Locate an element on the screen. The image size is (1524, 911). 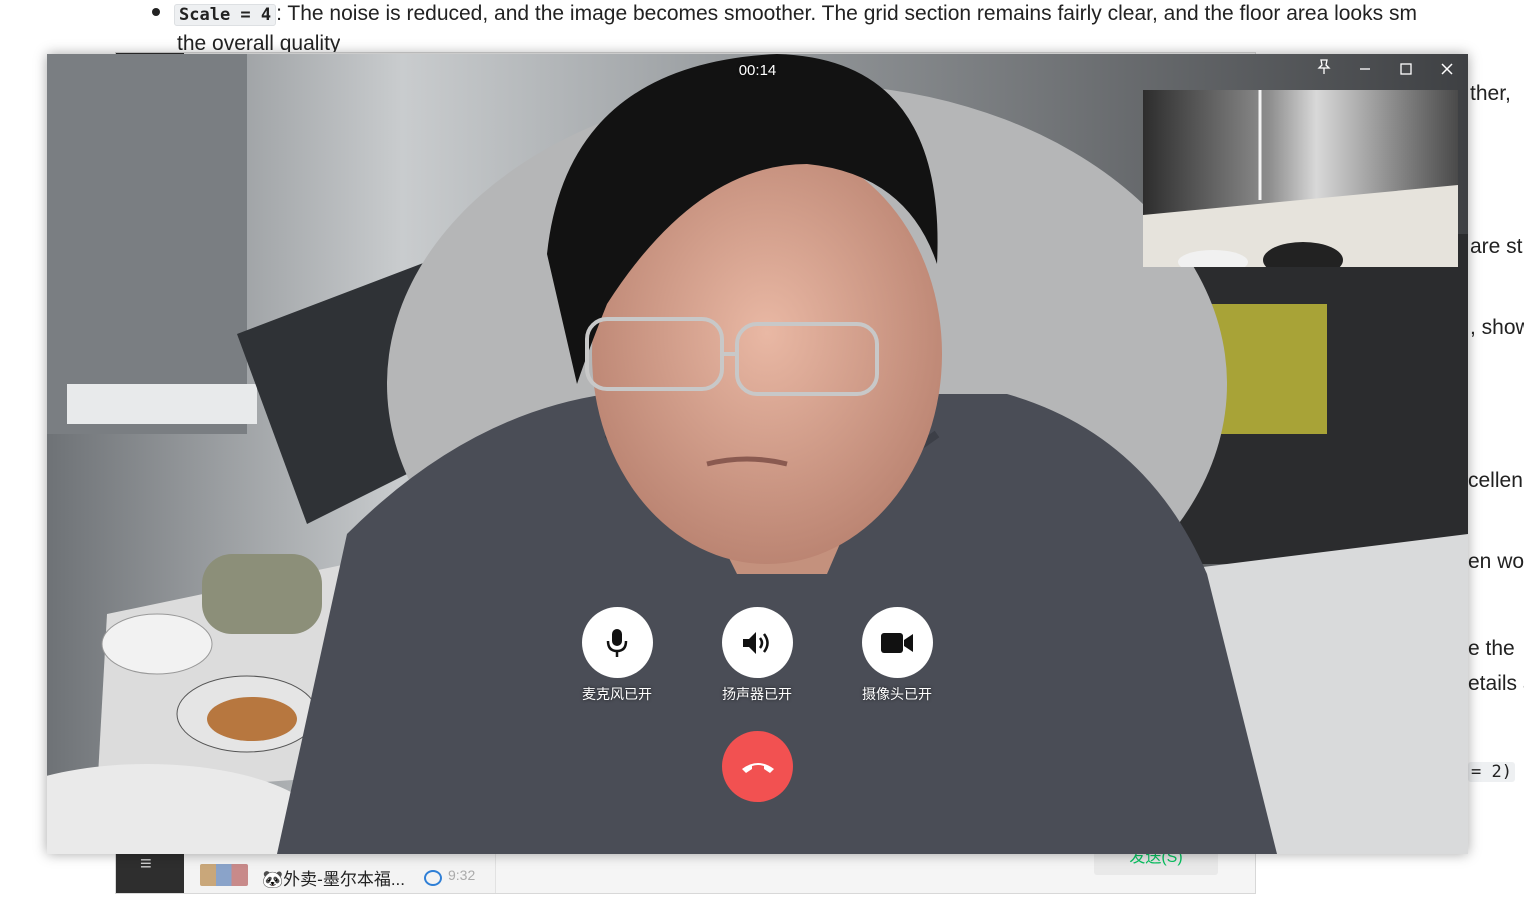
pin-icon is located at coordinates (1324, 71).